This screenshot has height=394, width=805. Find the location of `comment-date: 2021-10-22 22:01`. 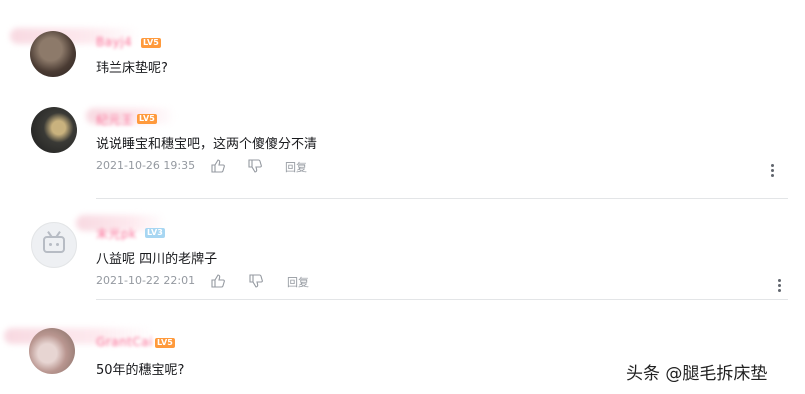

comment-date: 2021-10-22 22:01 is located at coordinates (146, 280).